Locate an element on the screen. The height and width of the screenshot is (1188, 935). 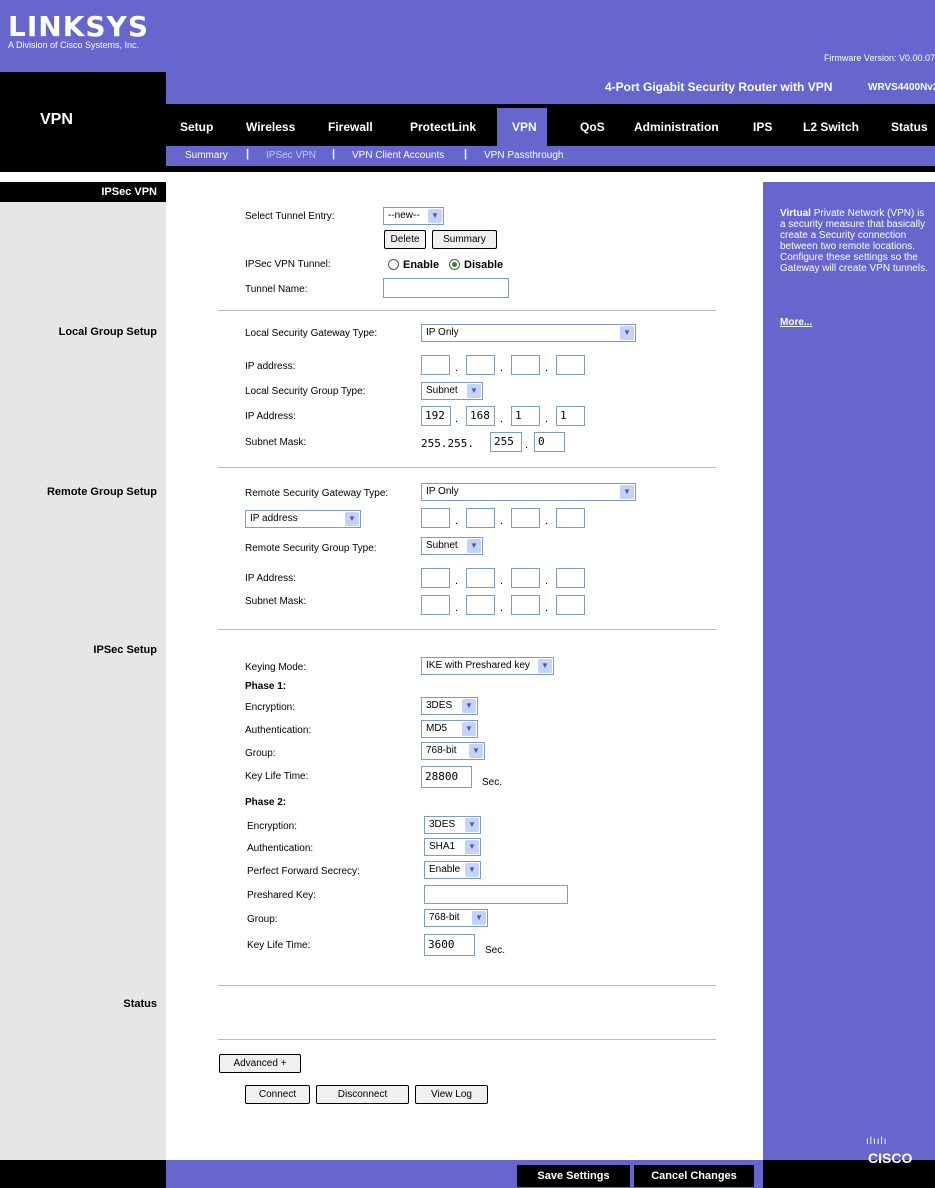
subtab-vpn-client-accounts: VPN Client Accounts is located at coordinates (398, 155).